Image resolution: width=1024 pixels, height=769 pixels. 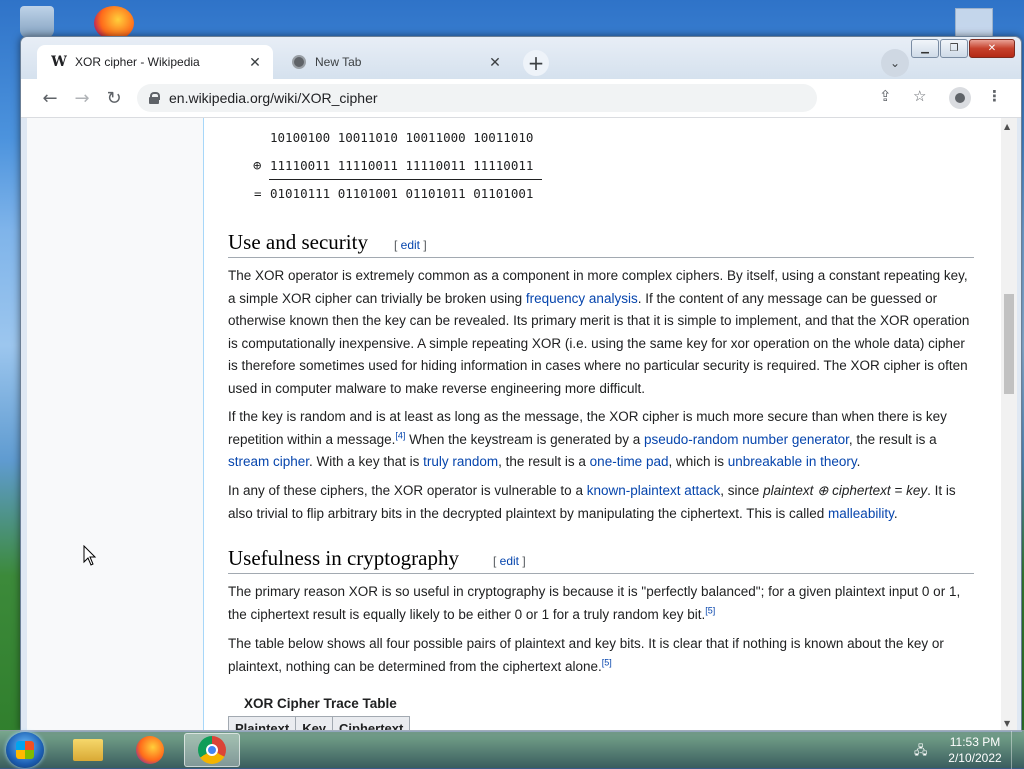 I want to click on start-button, so click(x=25, y=750).